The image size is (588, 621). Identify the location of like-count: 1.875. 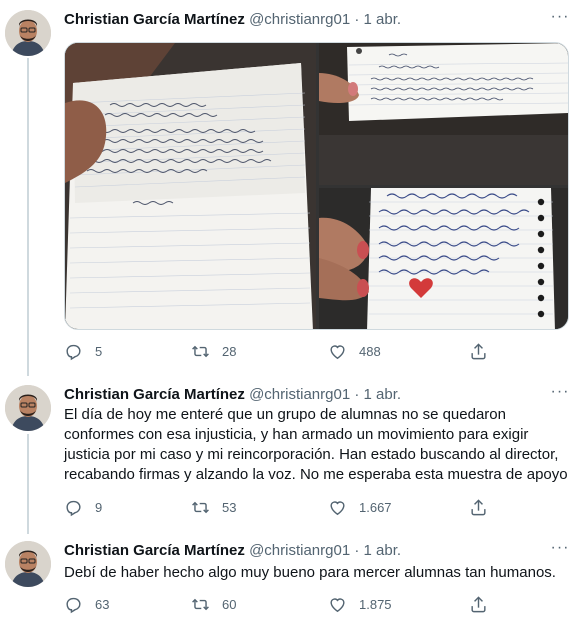
(375, 604).